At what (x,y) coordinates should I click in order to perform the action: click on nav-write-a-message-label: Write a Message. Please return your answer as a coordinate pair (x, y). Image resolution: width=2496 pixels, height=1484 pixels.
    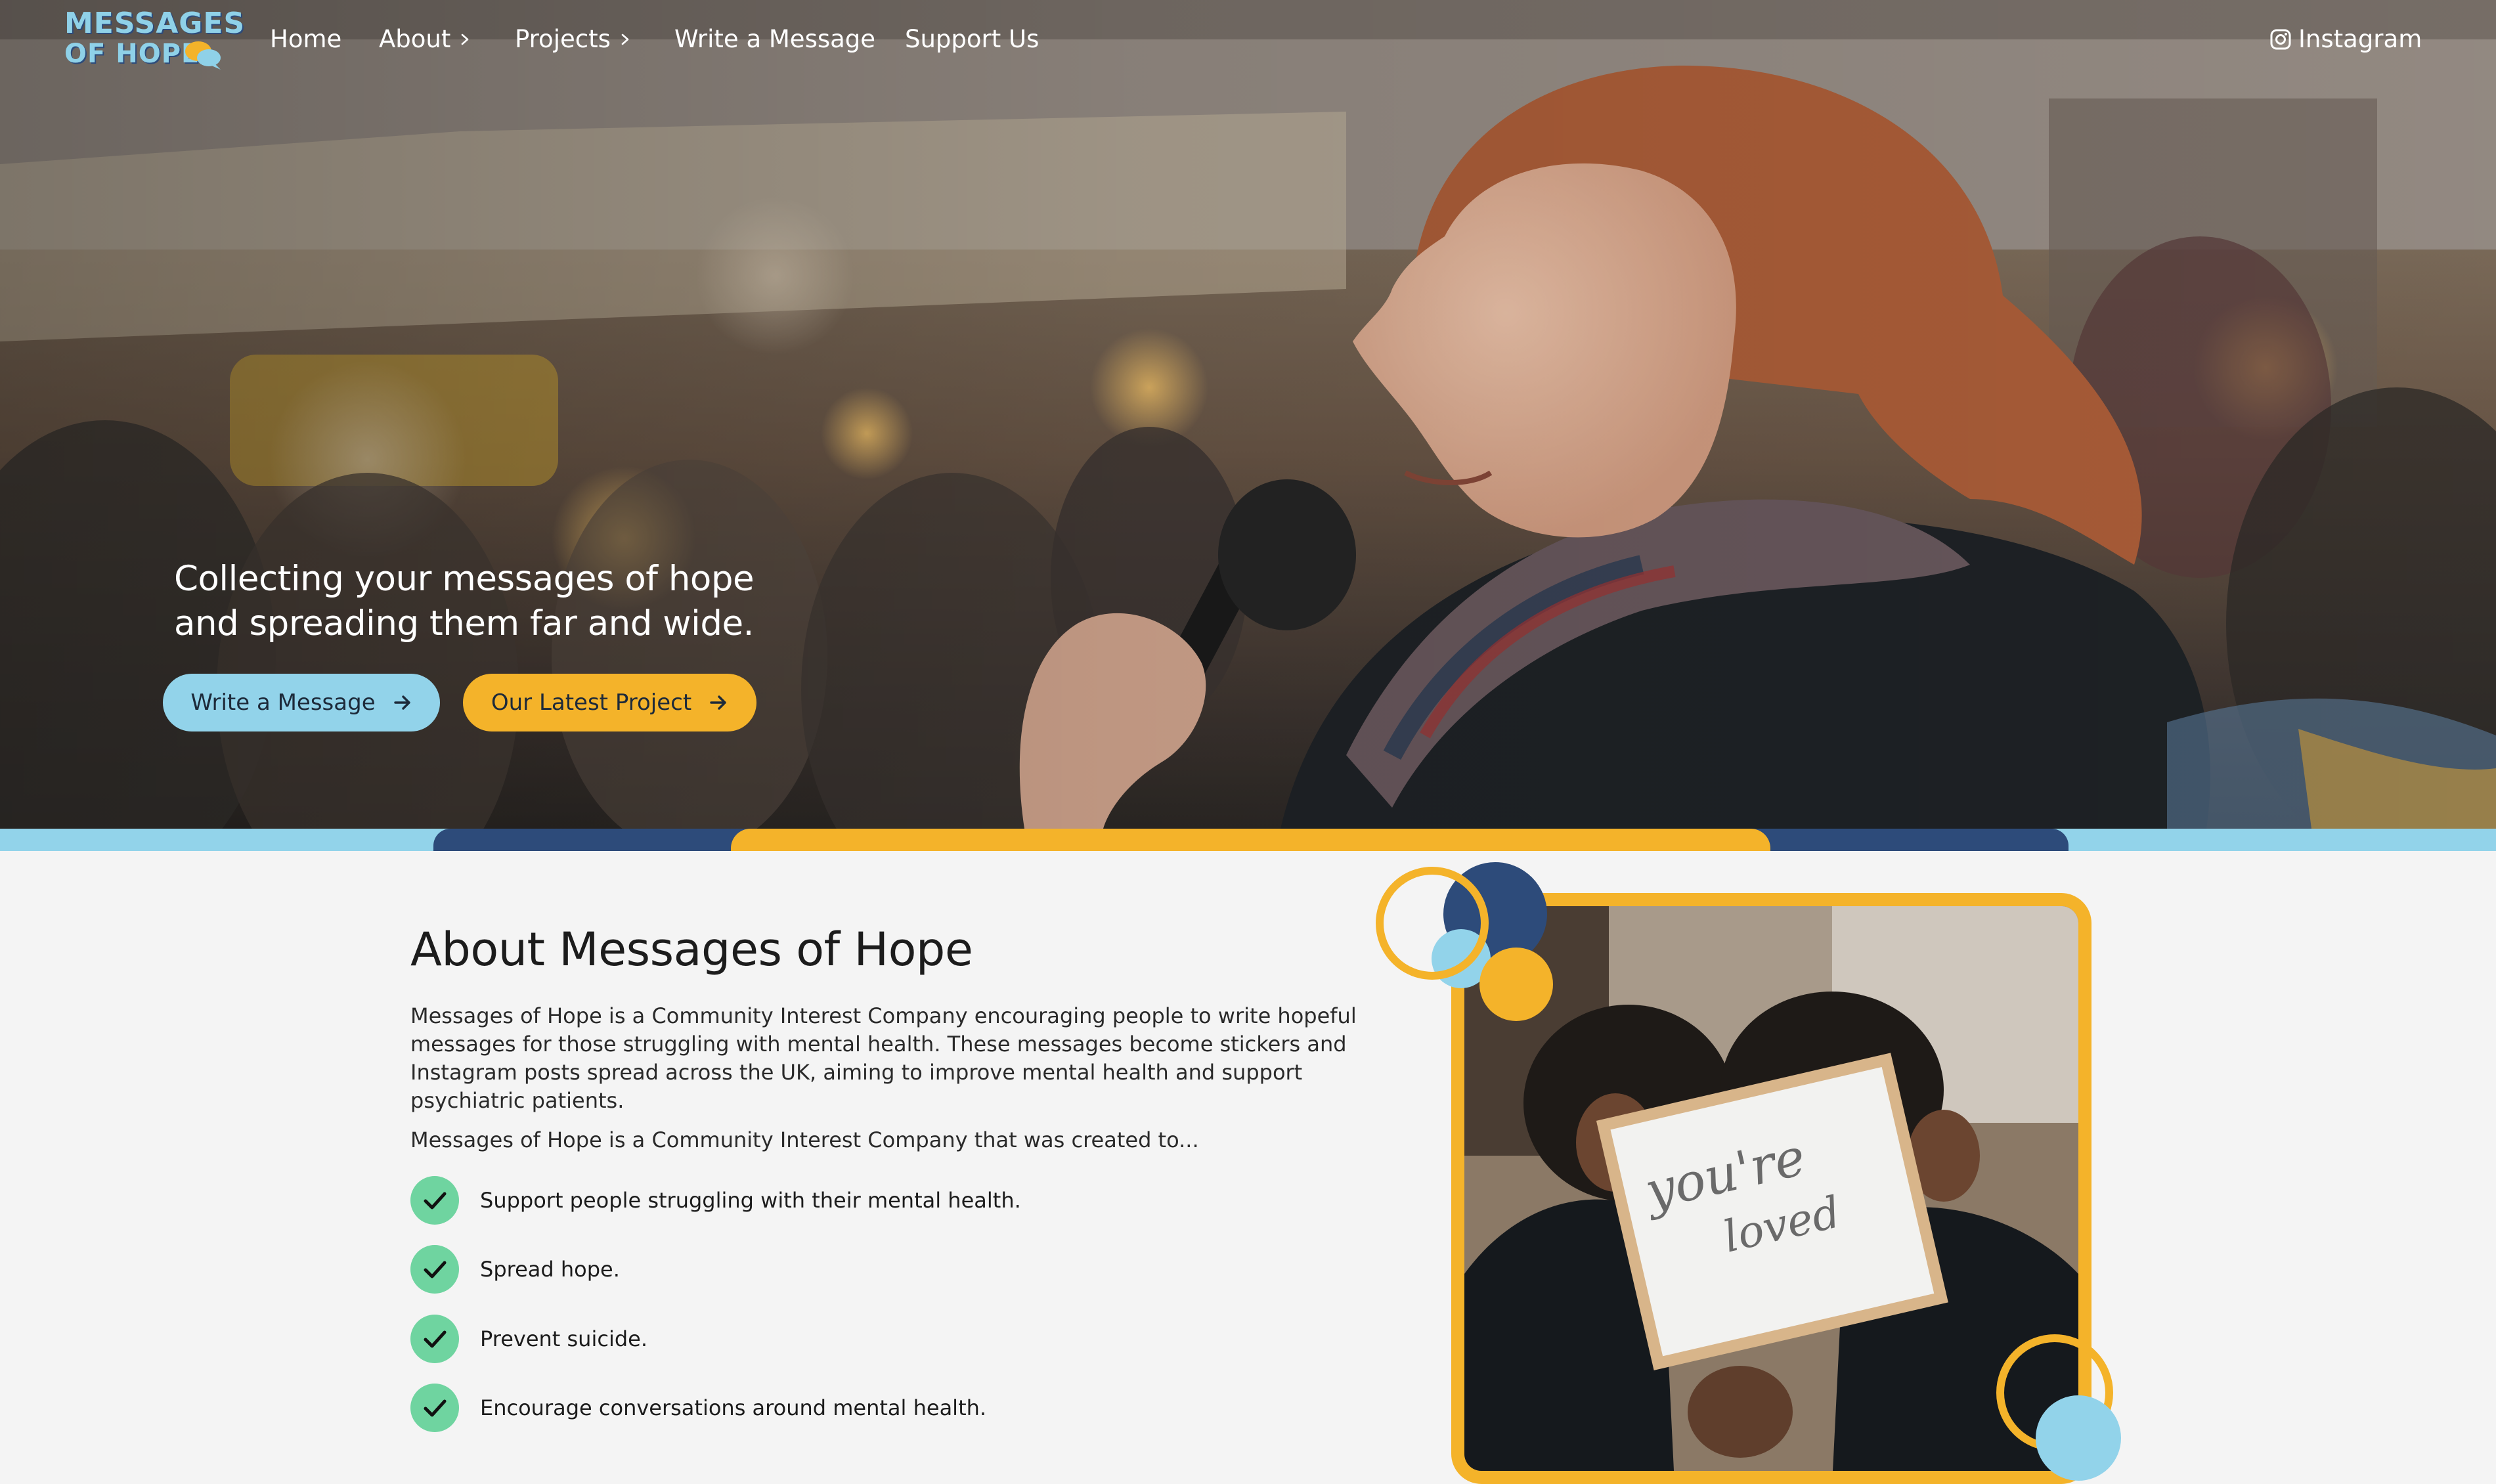
    Looking at the image, I should click on (775, 39).